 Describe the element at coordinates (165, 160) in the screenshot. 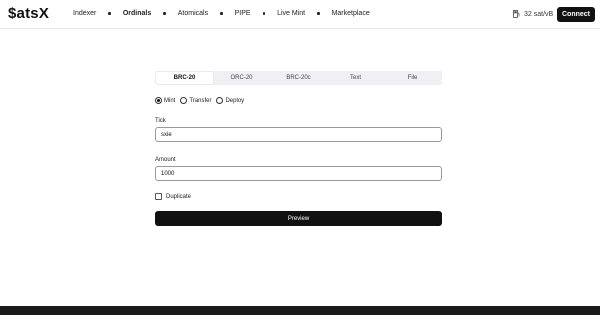

I see `amount-label: Amount` at that location.